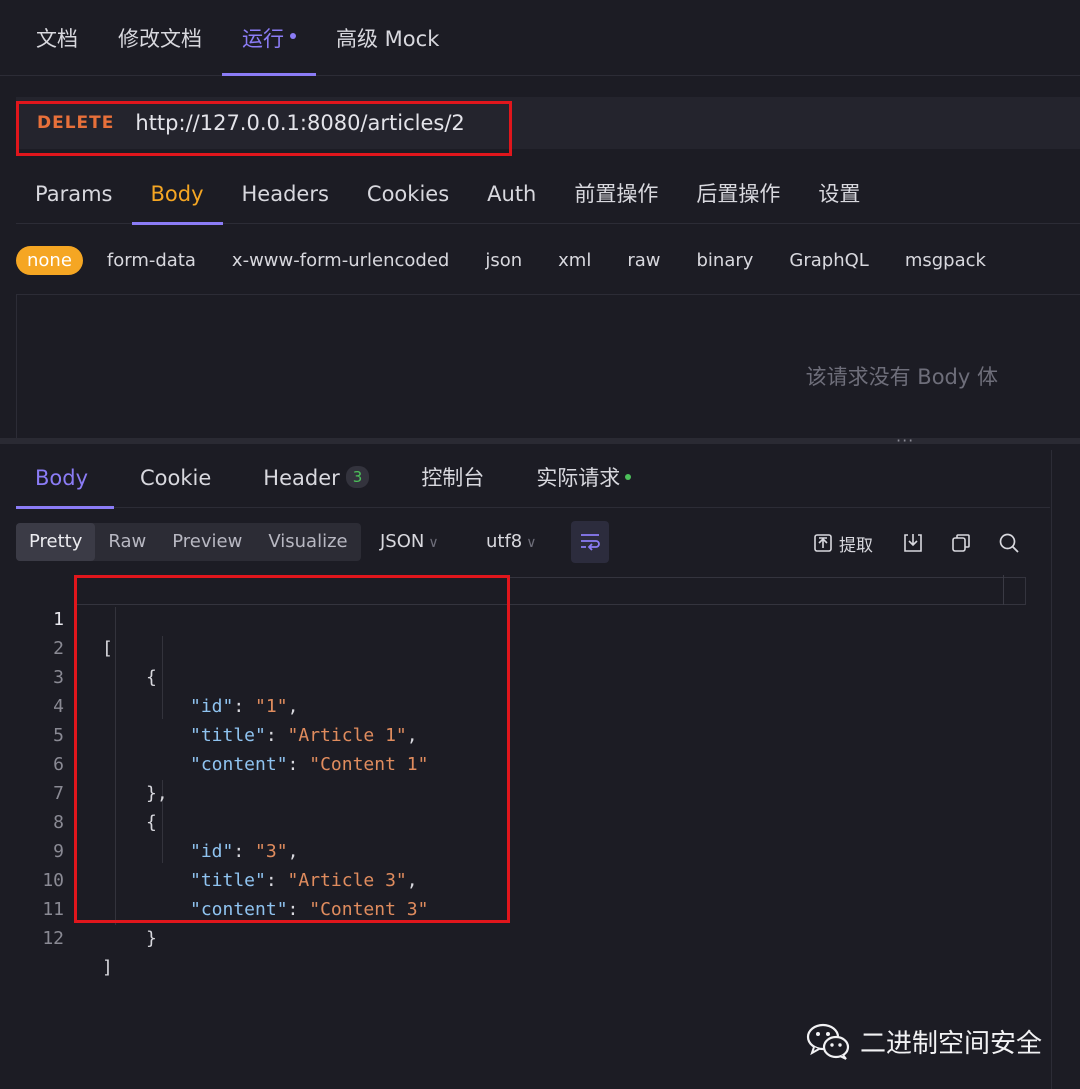 This screenshot has width=1080, height=1089. I want to click on http-method: DELETE, so click(75, 123).